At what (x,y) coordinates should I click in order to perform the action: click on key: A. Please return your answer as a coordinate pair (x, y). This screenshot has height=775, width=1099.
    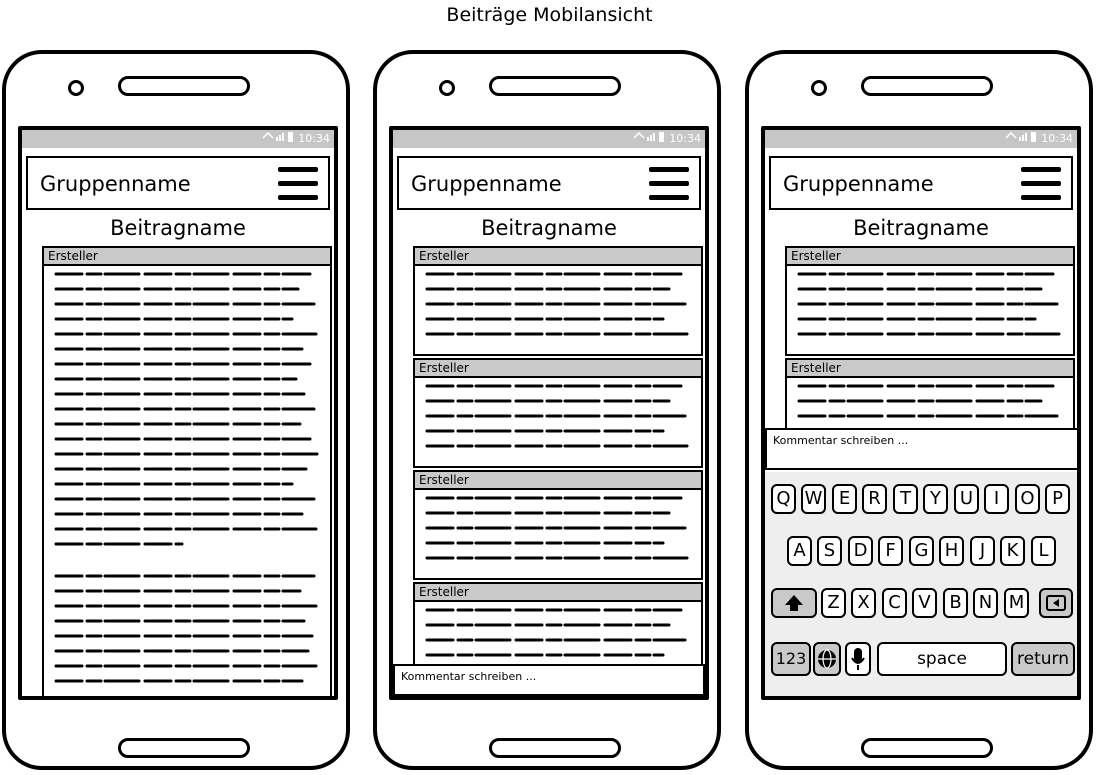
    Looking at the image, I should click on (799, 551).